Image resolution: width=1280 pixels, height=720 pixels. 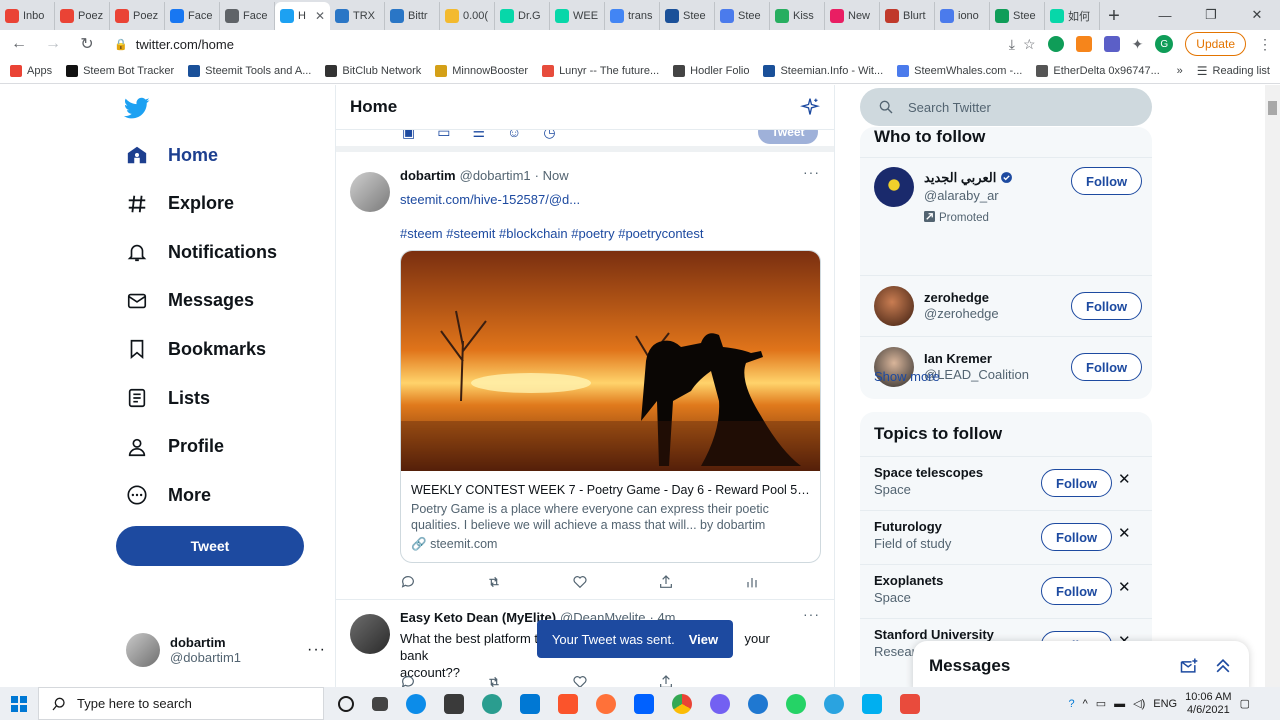 What do you see at coordinates (373, 70) in the screenshot?
I see `bookmark-item: BitClub Network` at bounding box center [373, 70].